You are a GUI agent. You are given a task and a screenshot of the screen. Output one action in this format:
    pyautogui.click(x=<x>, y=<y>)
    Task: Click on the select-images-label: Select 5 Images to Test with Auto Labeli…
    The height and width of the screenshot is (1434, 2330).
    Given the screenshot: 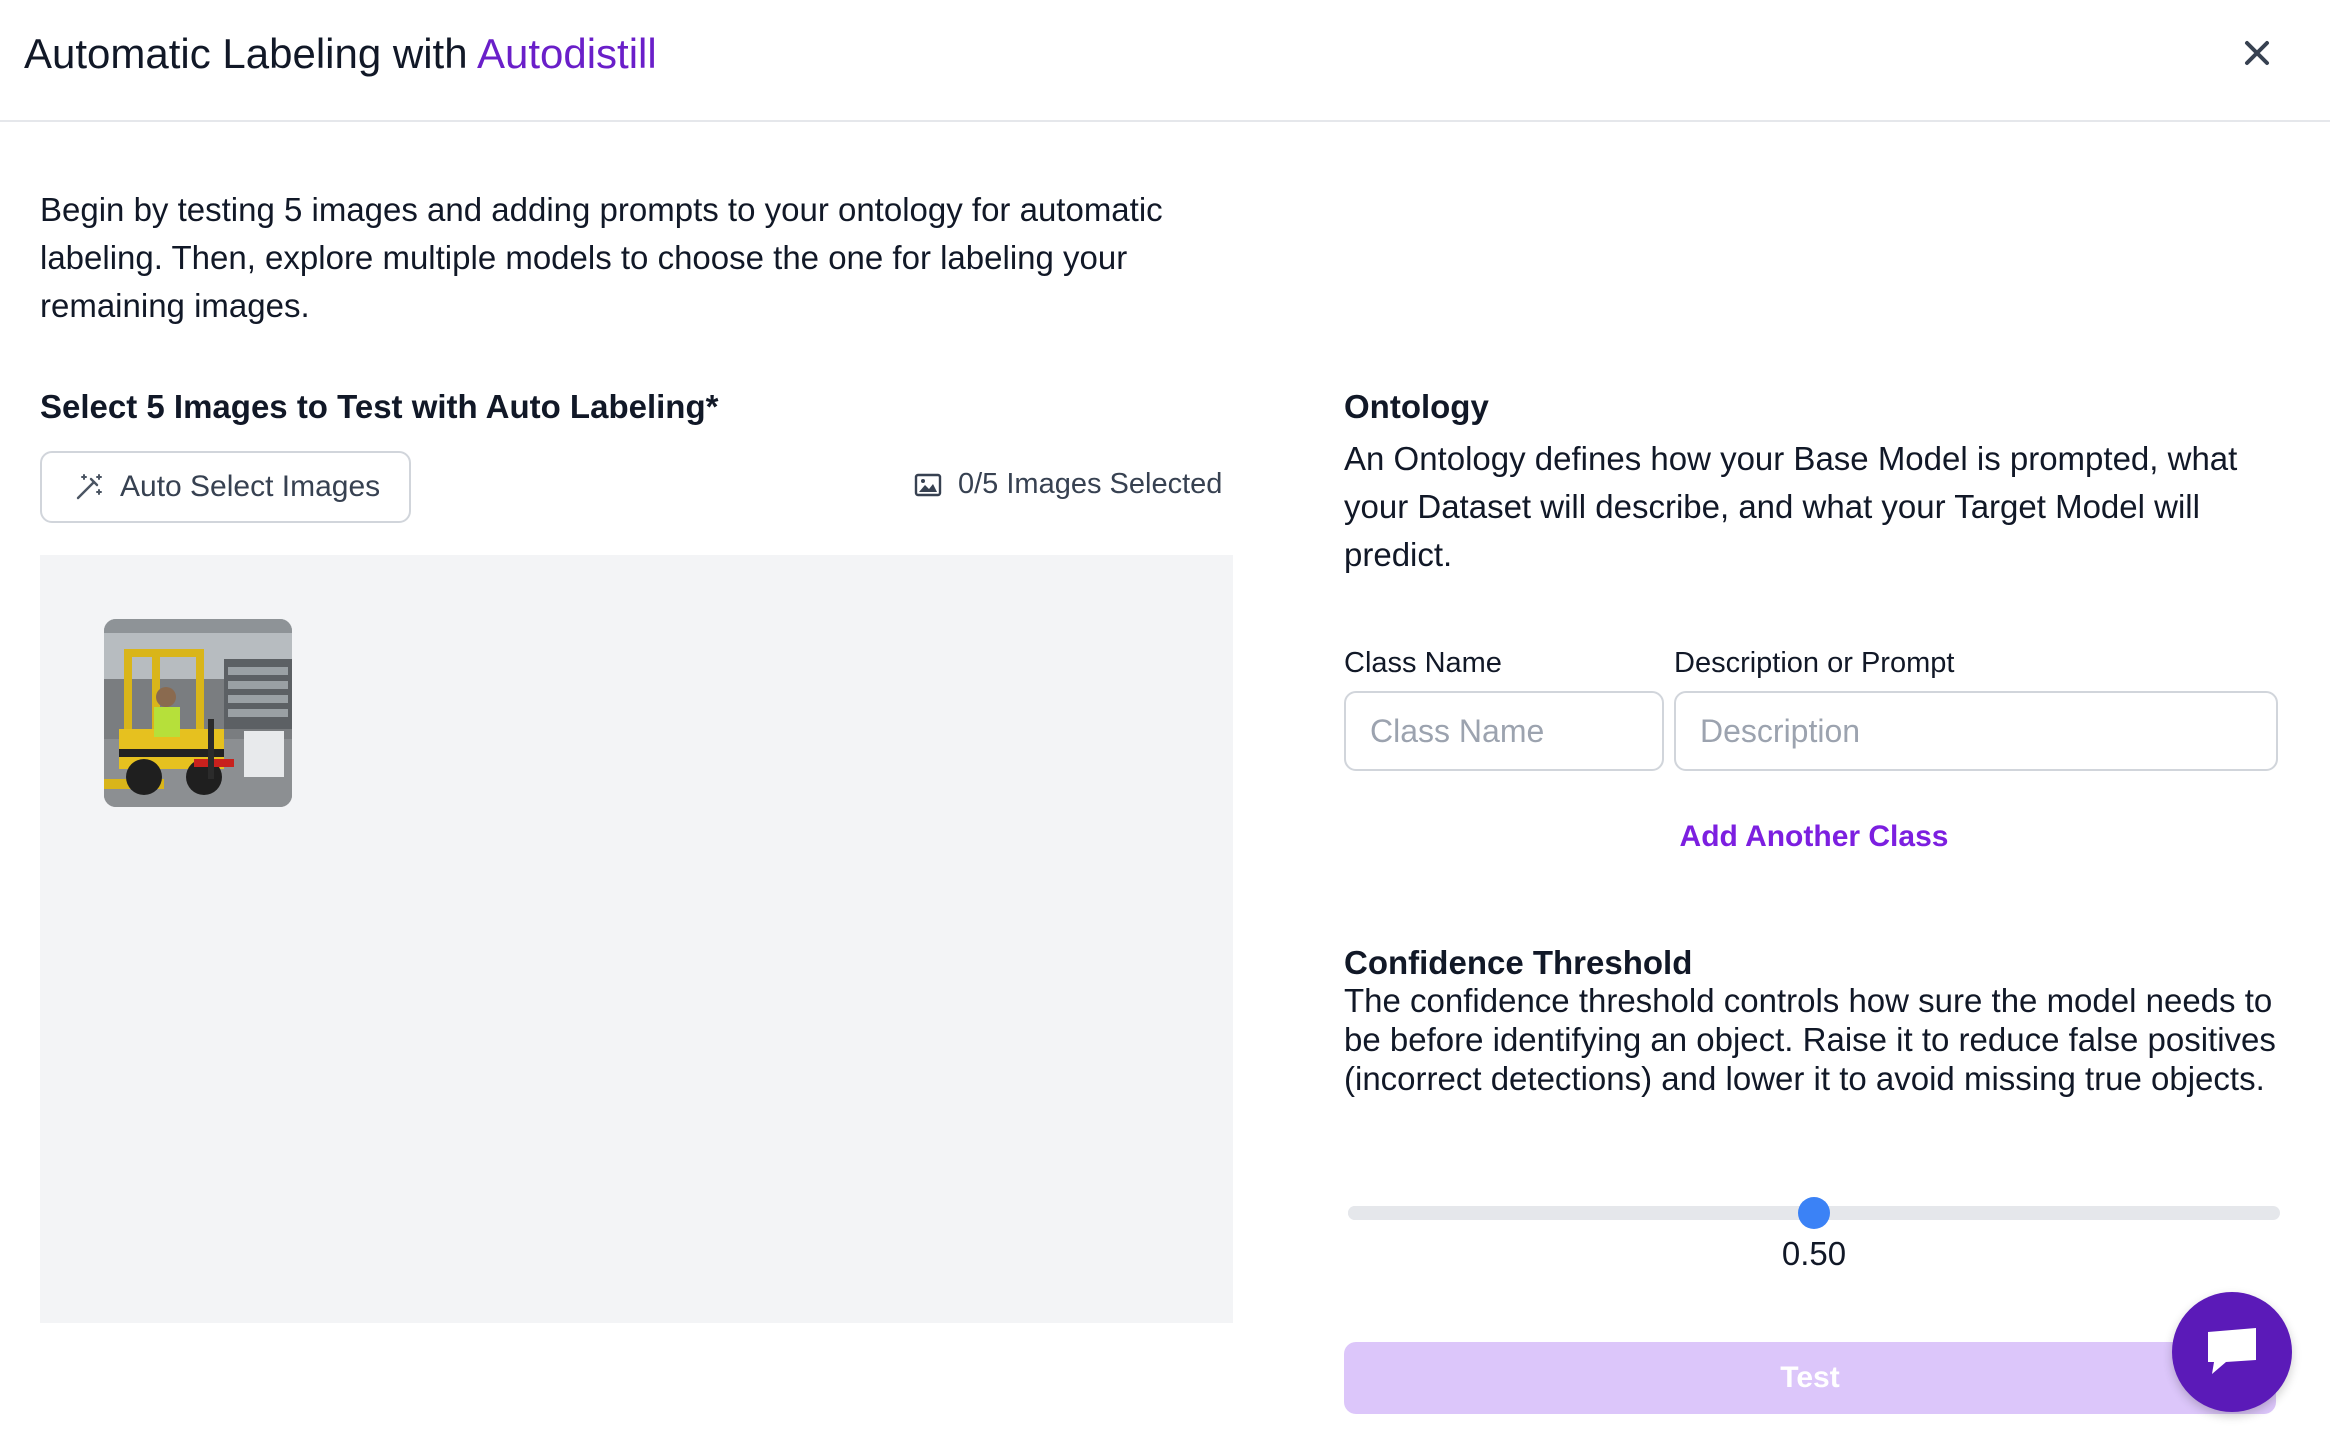 What is the action you would take?
    pyautogui.click(x=379, y=406)
    